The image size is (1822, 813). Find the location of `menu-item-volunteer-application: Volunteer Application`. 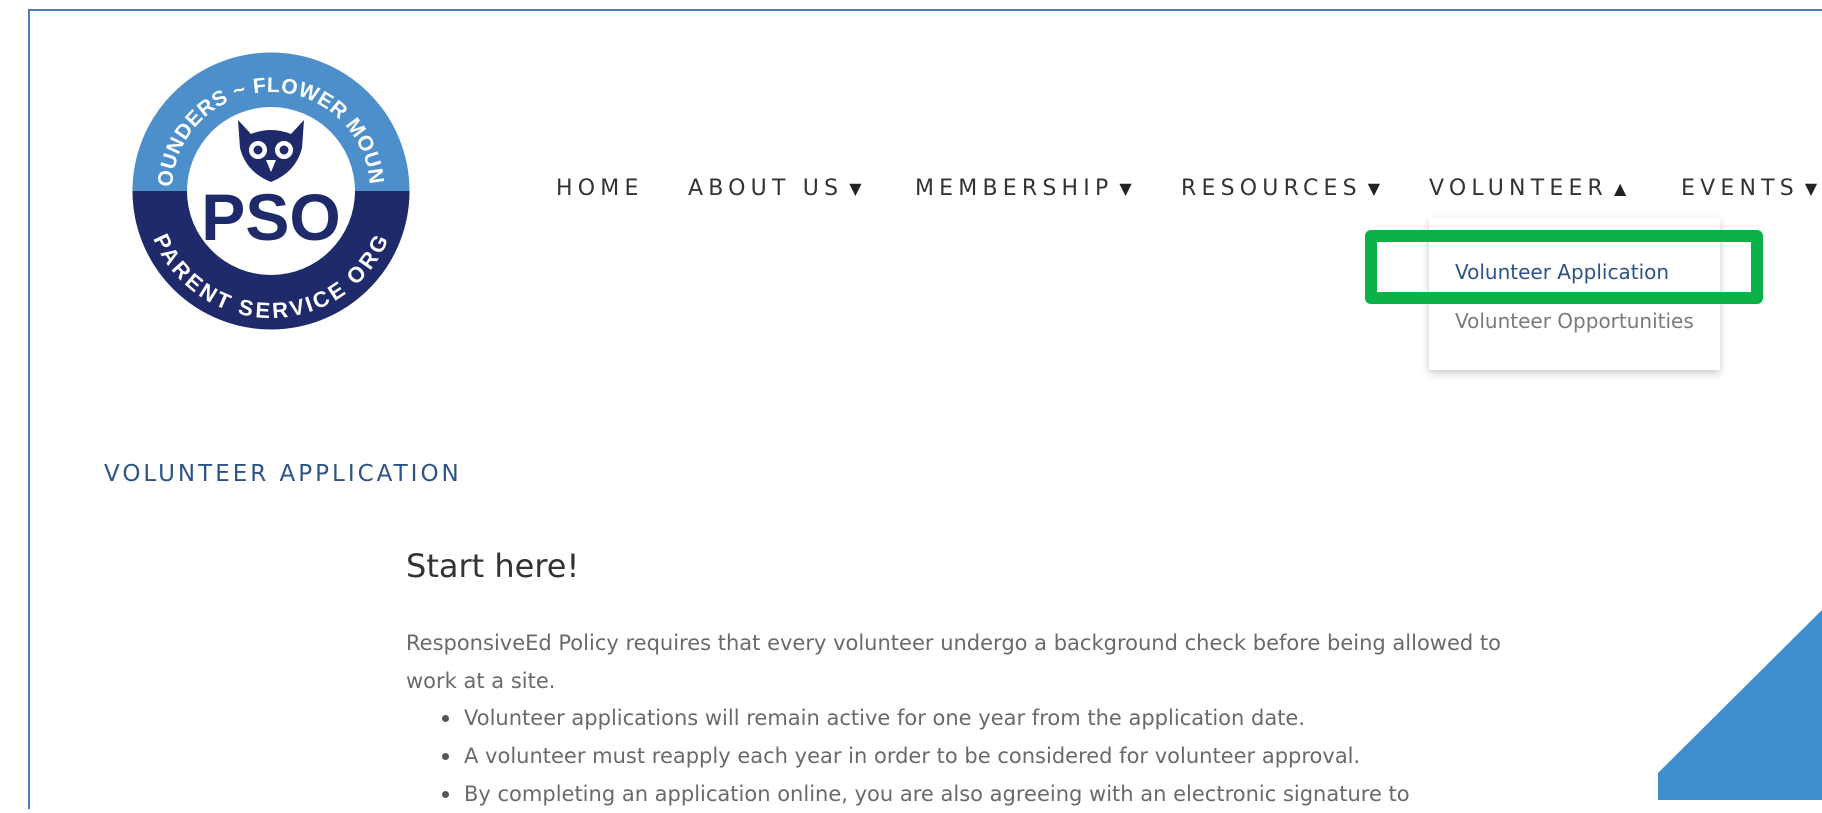

menu-item-volunteer-application: Volunteer Application is located at coordinates (1562, 272).